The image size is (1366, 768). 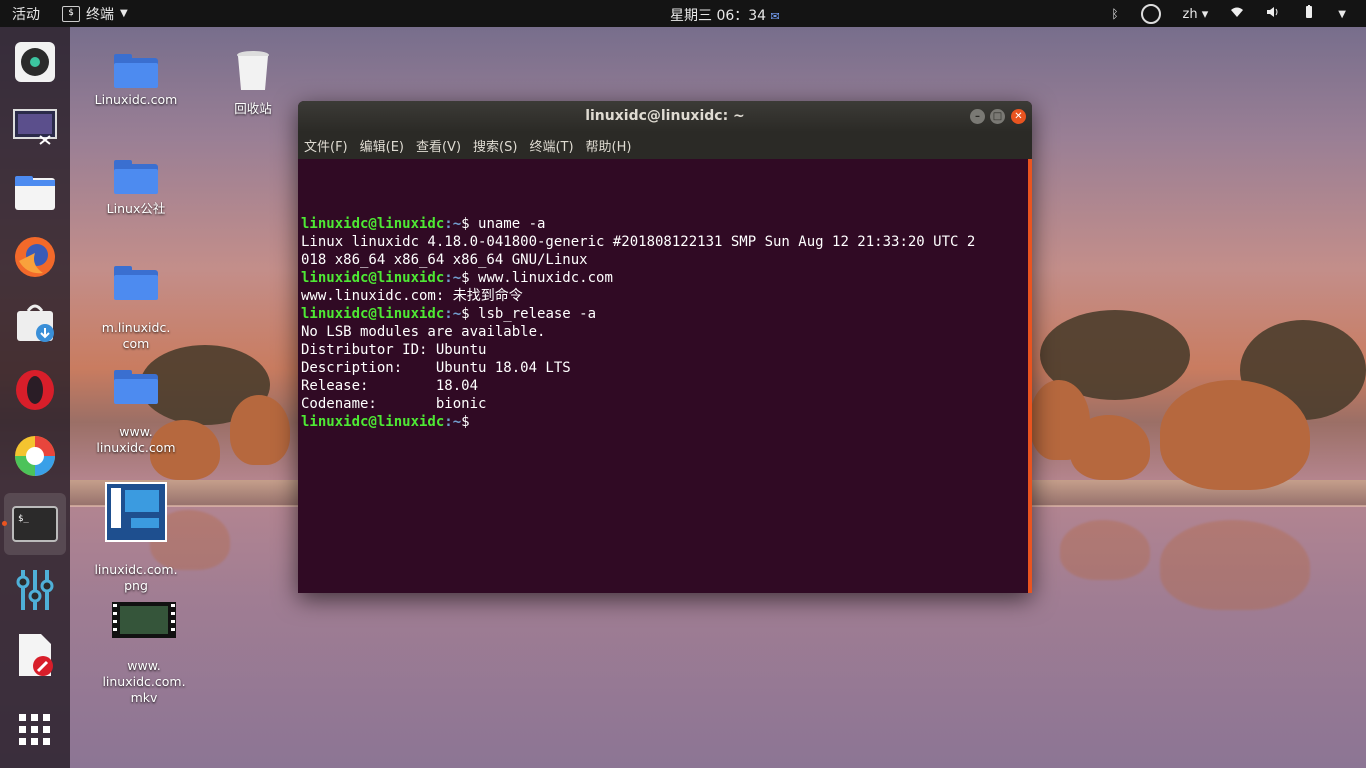 I want to click on app-menu: $ 终端 ▼, so click(x=95, y=14).